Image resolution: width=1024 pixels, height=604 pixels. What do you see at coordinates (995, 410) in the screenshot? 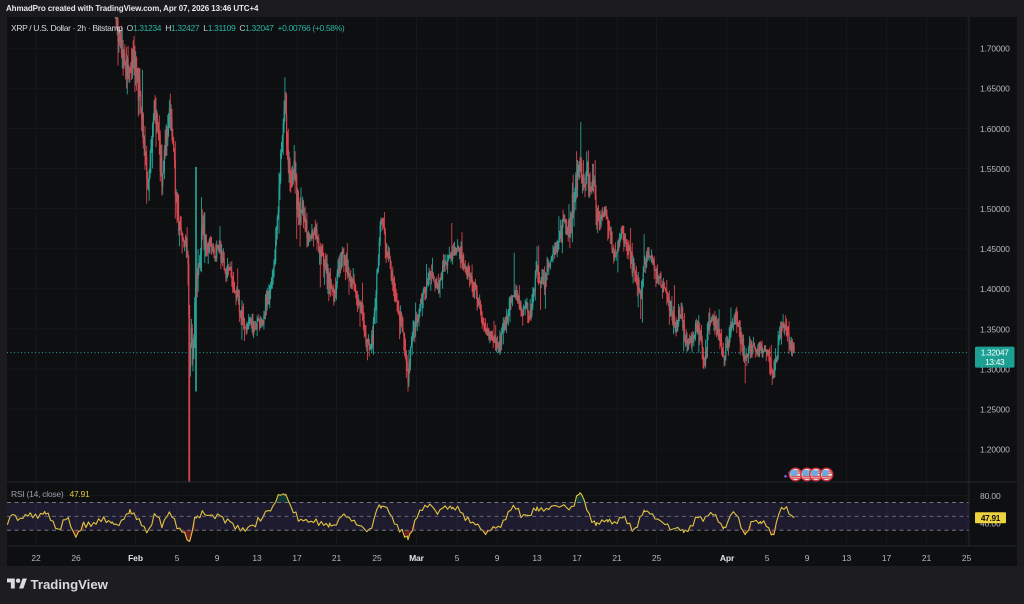
I see `svg-text: 1.25000` at bounding box center [995, 410].